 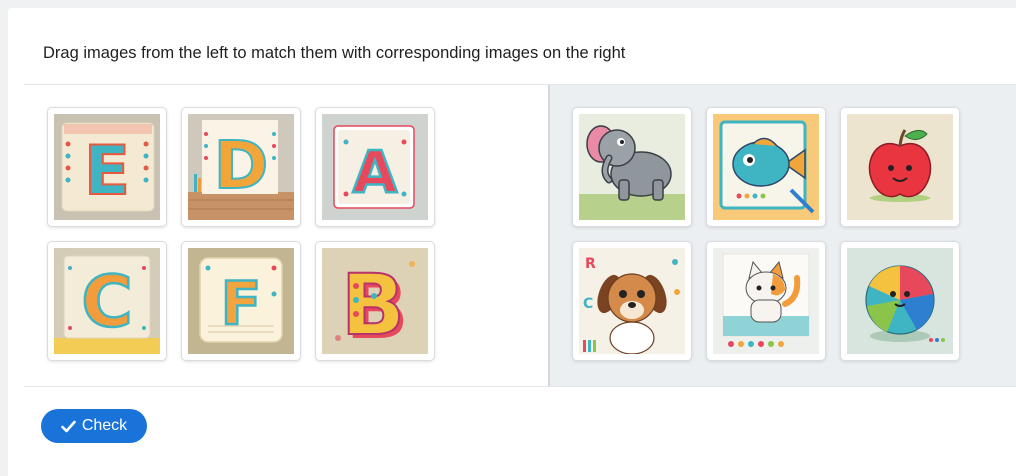 I want to click on draggable-item-f: F, so click(x=241, y=301).